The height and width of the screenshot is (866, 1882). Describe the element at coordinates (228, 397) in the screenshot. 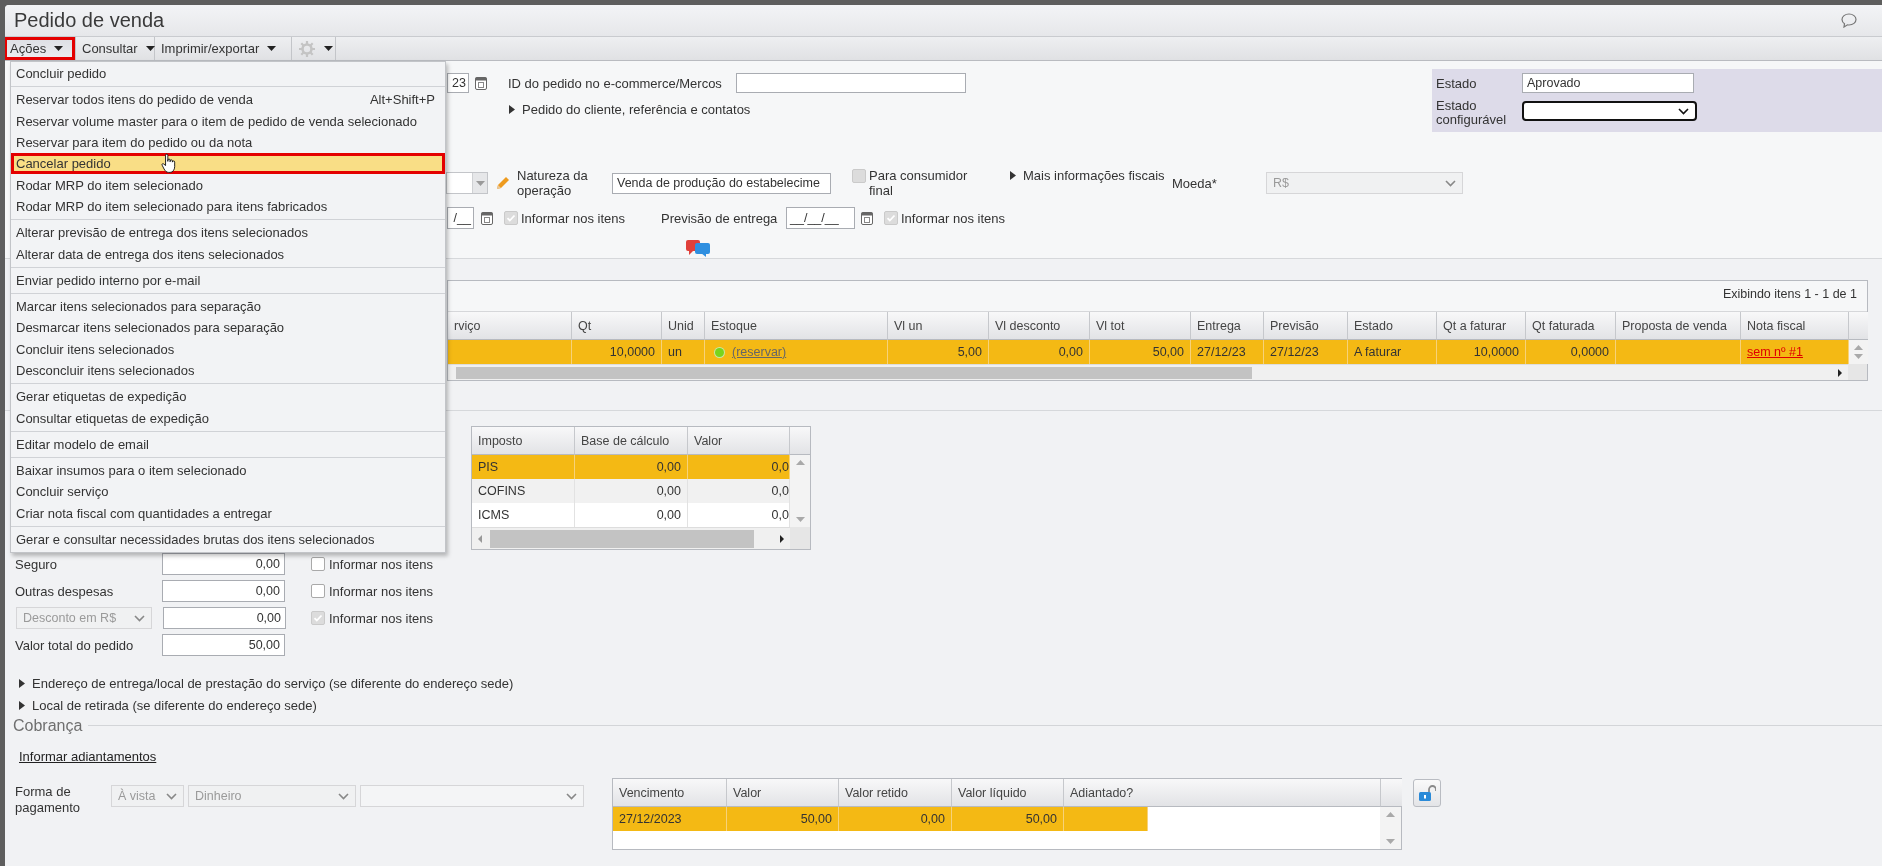

I see `menu-item: Gerar etiquetas de expedição` at that location.